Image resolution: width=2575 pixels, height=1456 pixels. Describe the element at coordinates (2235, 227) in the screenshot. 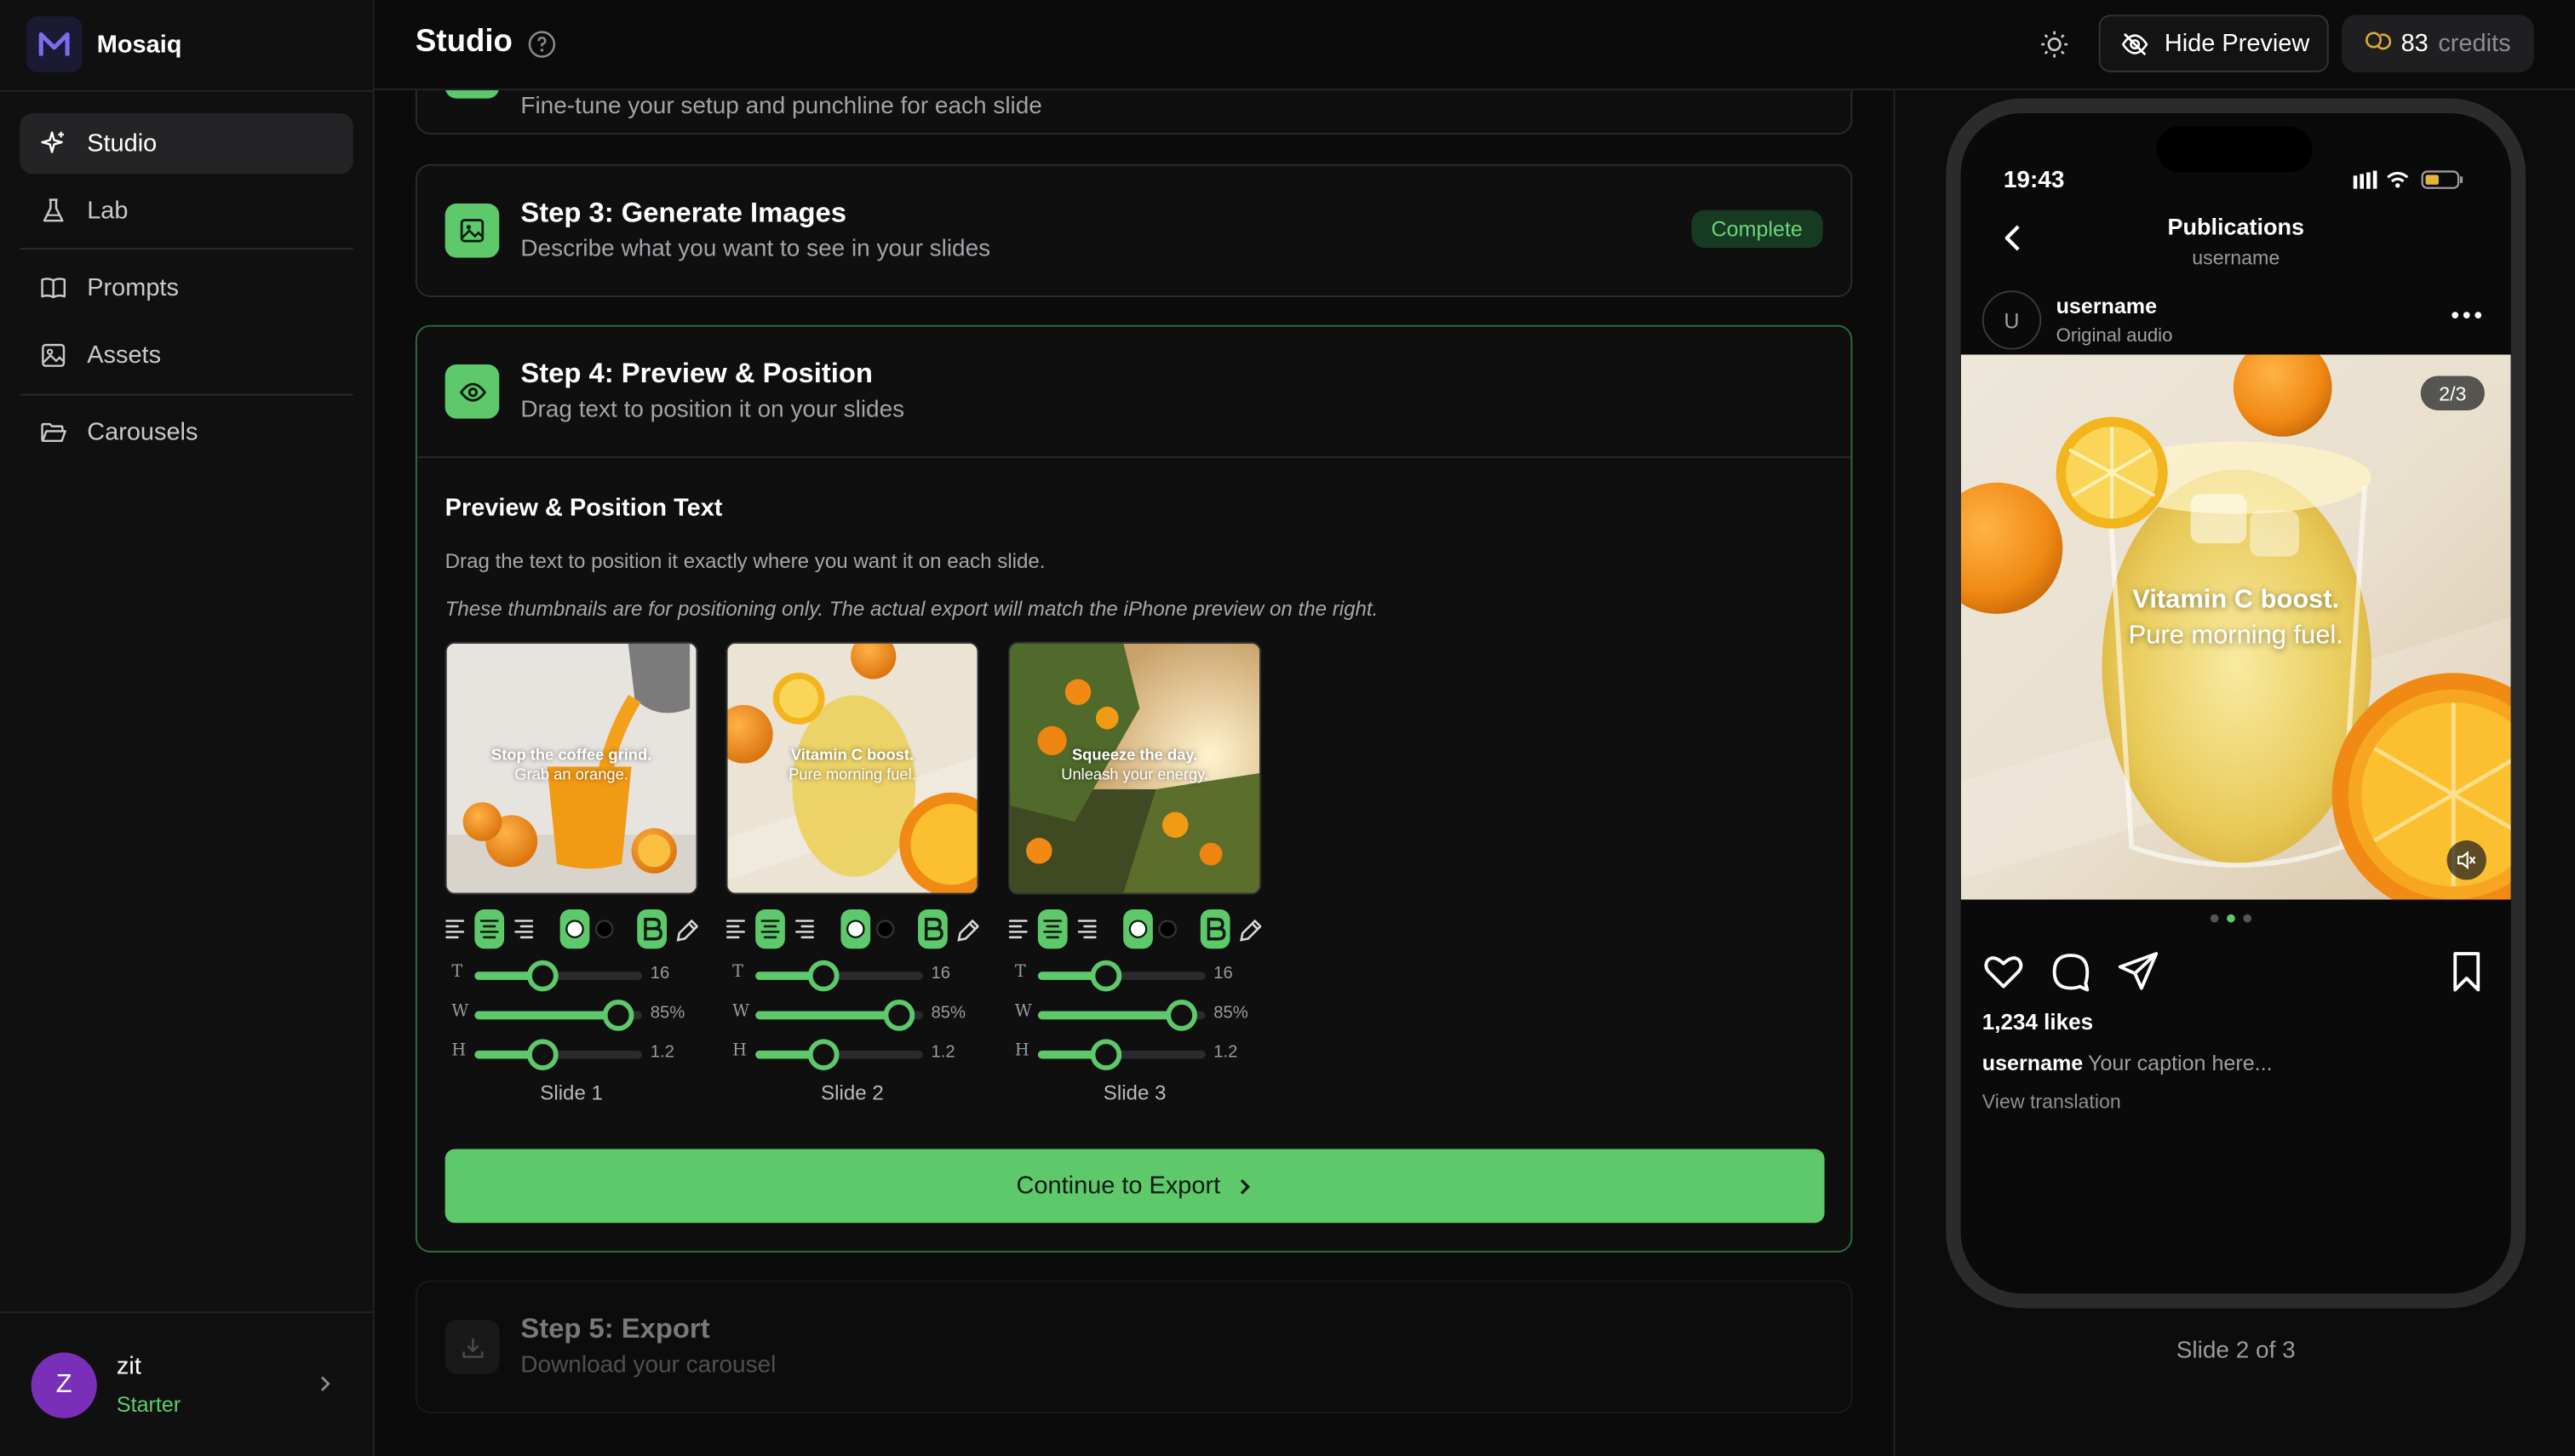

I see `phone-page-title: Publications` at that location.